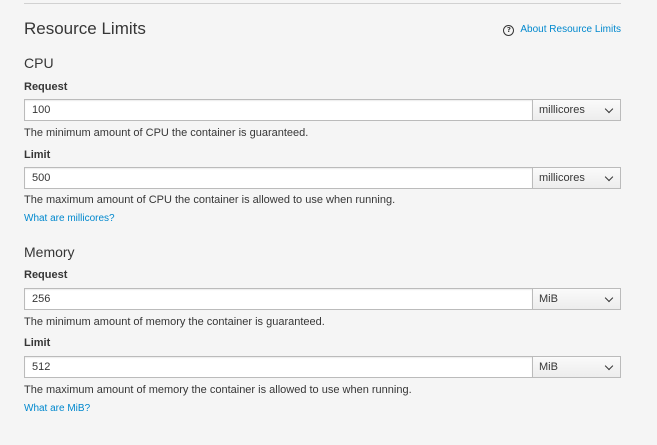 The width and height of the screenshot is (657, 445). Describe the element at coordinates (37, 155) in the screenshot. I see `cpu-limit-label: Limit` at that location.